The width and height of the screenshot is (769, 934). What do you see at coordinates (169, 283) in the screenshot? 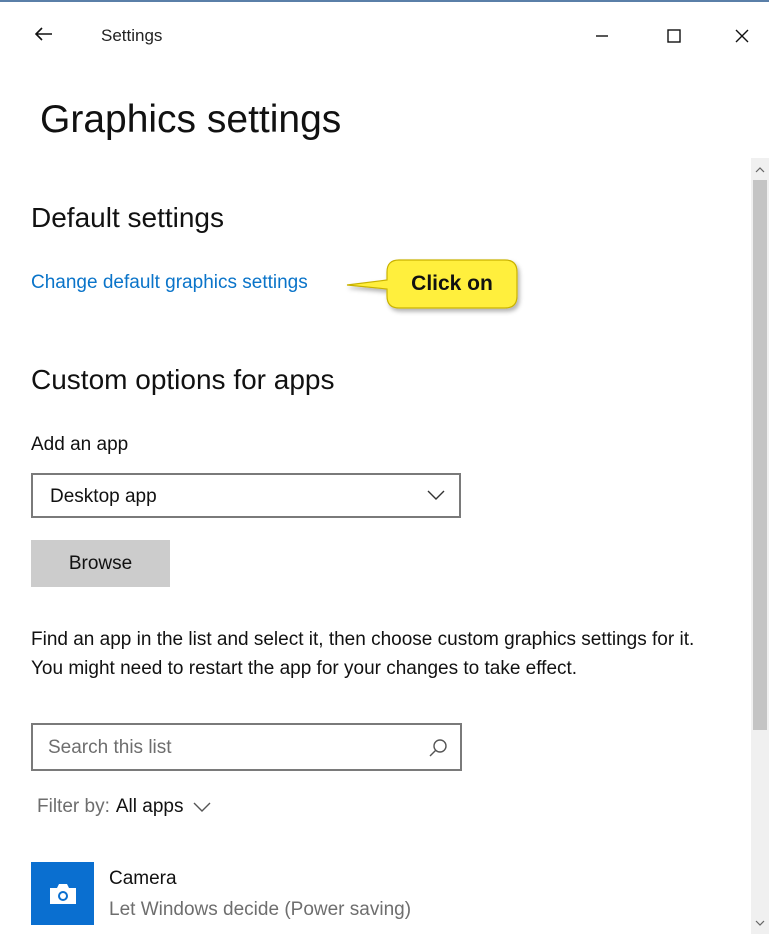
I see `change-default-graphics-link: Change default graphics settings` at bounding box center [169, 283].